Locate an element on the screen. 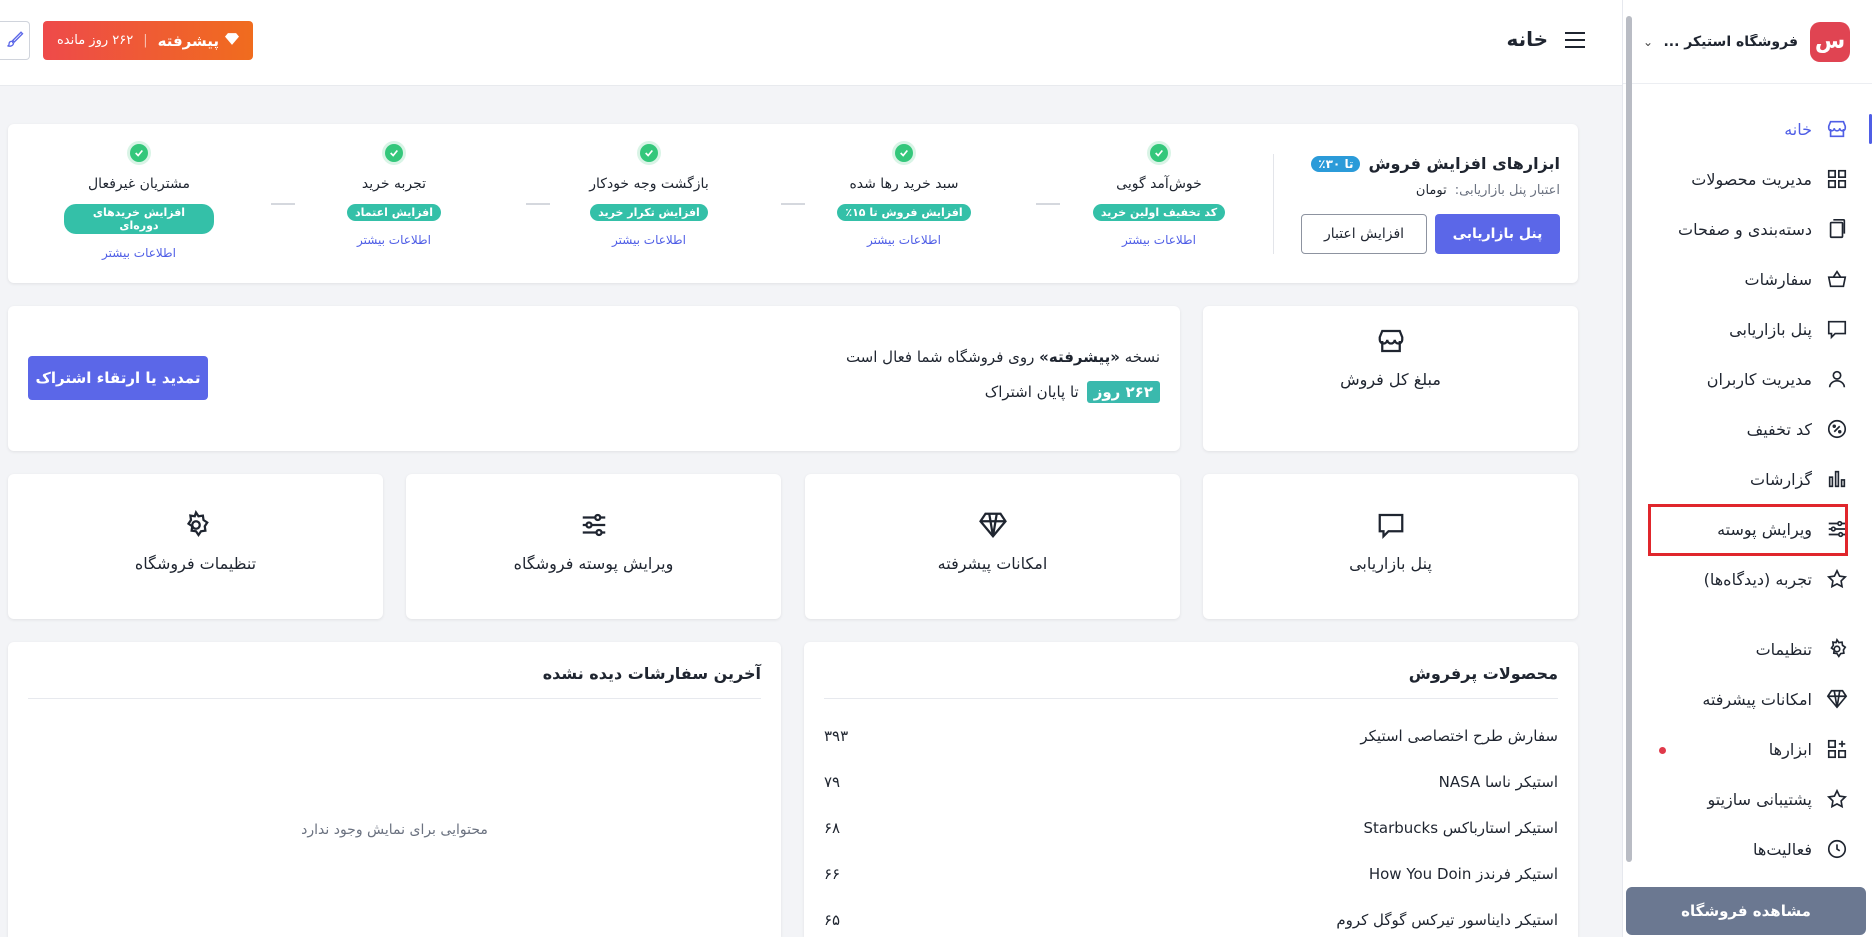 The width and height of the screenshot is (1872, 937). sidebar-item-products: مدیریت محصولات is located at coordinates (1747, 179).